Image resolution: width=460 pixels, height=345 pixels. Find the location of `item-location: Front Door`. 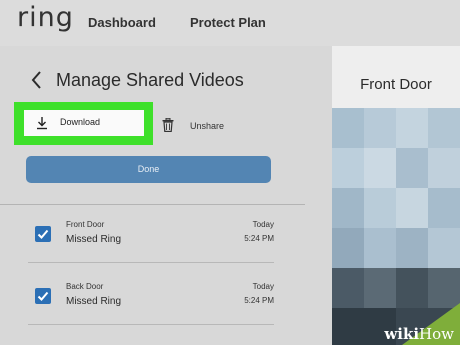

item-location: Front Door is located at coordinates (85, 224).